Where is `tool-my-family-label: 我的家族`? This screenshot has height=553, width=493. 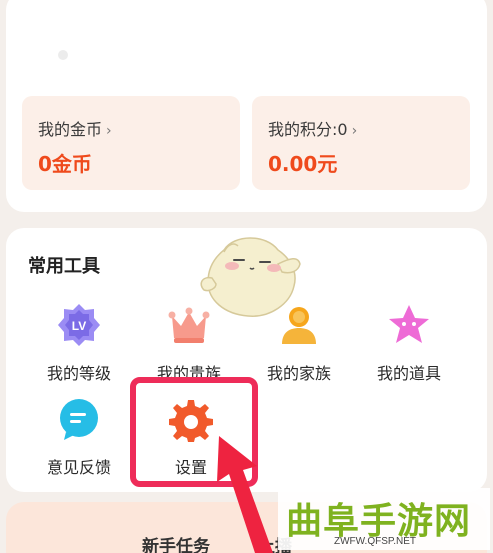 tool-my-family-label: 我的家族 is located at coordinates (298, 373).